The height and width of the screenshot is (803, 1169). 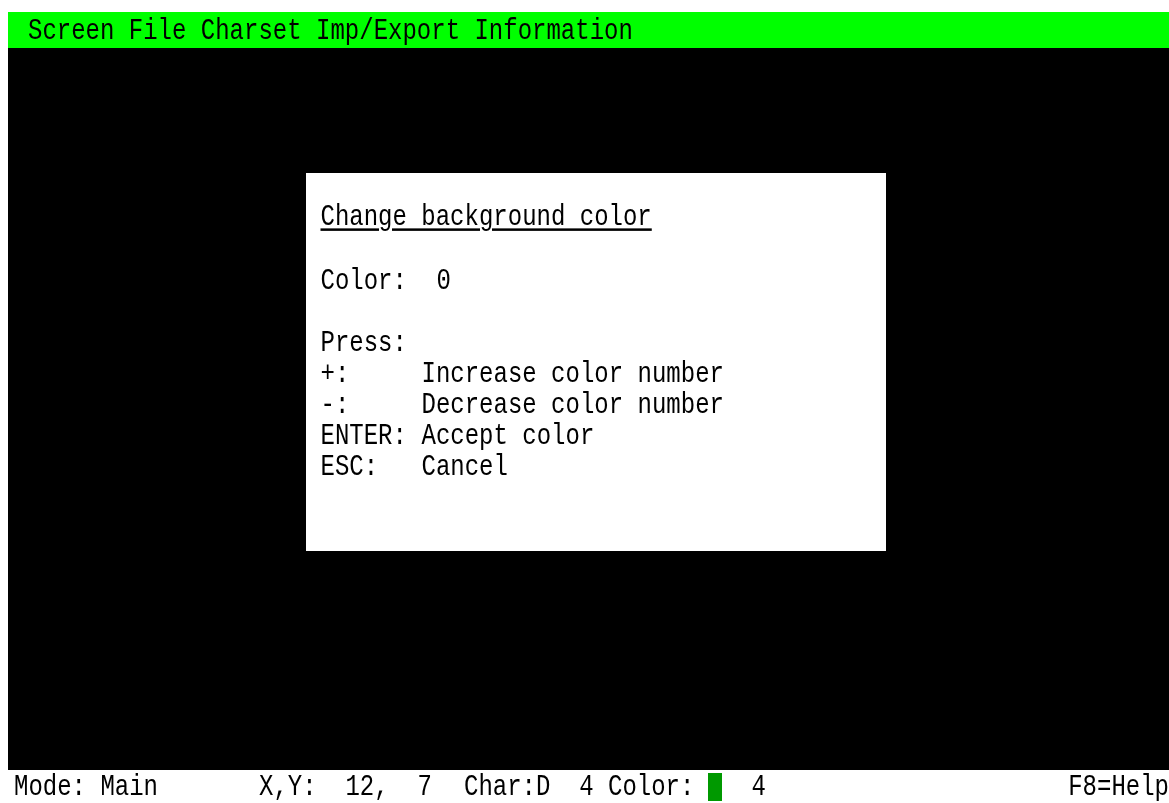 What do you see at coordinates (71, 30) in the screenshot?
I see `menu-item: Screen` at bounding box center [71, 30].